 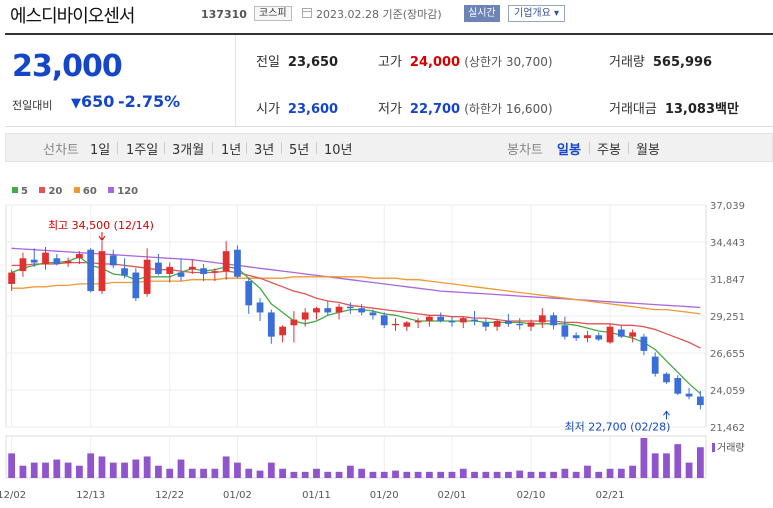 I want to click on change-amount: 650, so click(x=98, y=101).